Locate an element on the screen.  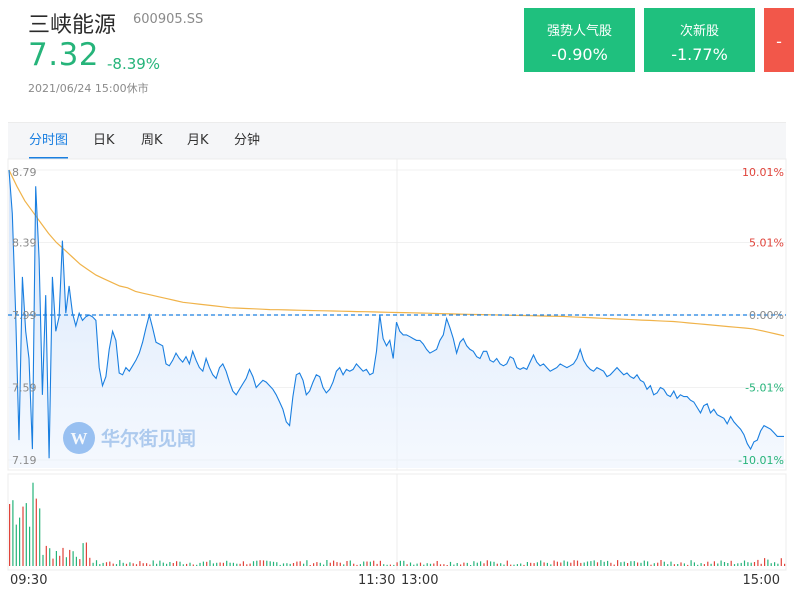
y-tick-left: 7.99 is located at coordinates (24, 315).